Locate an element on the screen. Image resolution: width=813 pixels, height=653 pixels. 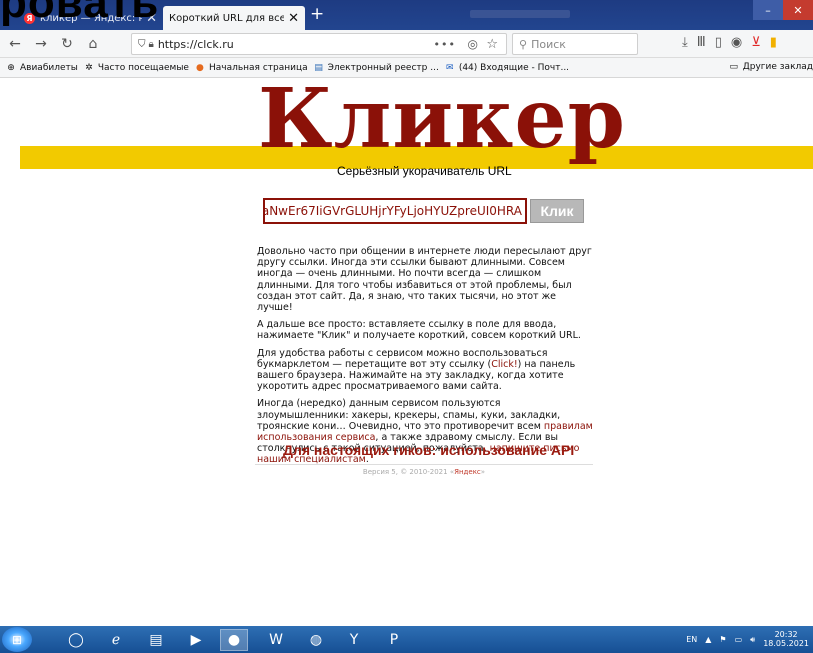
tab-title: Короткий URL для всех! is located at coordinates (227, 18).